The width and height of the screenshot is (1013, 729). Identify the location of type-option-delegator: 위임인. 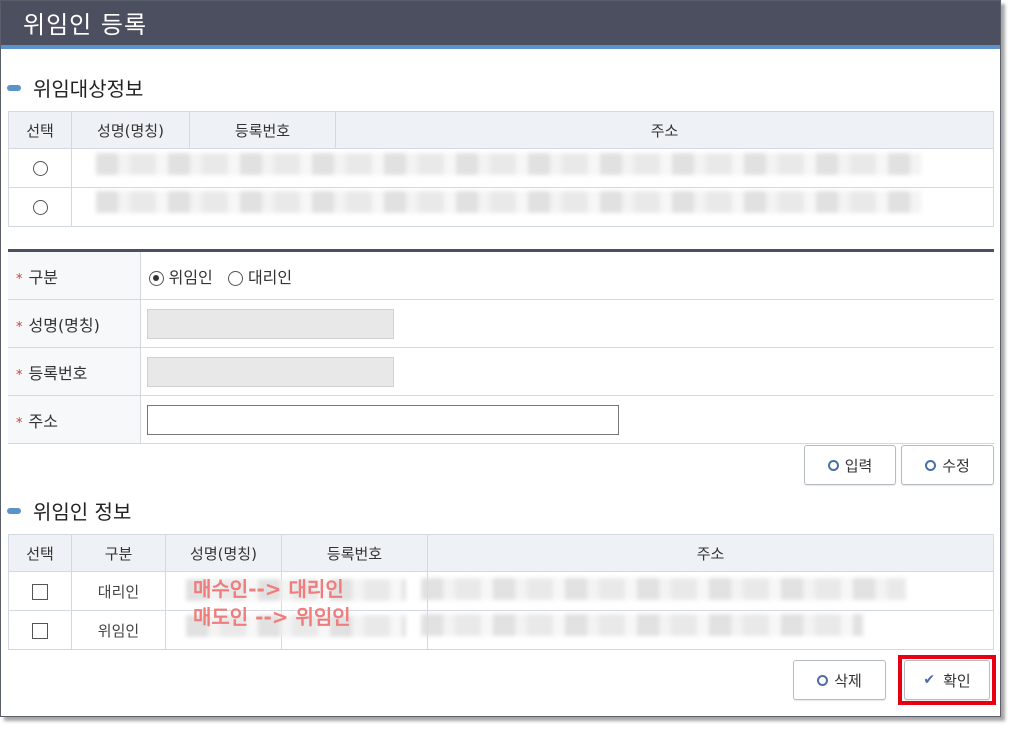
(180, 277).